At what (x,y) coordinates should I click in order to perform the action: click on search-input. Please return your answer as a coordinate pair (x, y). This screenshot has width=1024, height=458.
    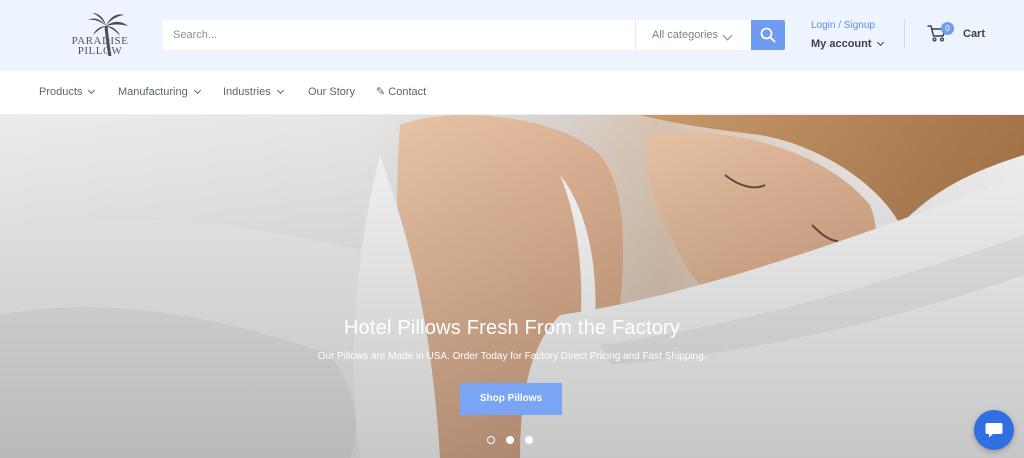
    Looking at the image, I should click on (399, 35).